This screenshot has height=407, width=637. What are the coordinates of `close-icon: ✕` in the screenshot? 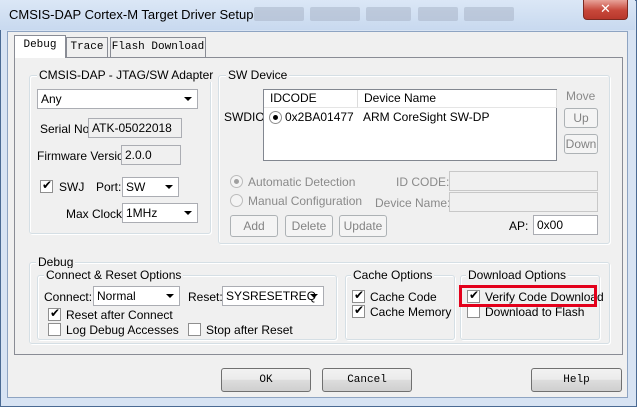 It's located at (605, 8).